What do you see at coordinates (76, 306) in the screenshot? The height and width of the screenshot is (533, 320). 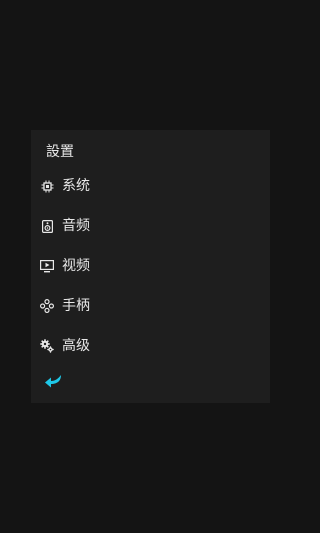 I see `menu-item-label: 手柄` at bounding box center [76, 306].